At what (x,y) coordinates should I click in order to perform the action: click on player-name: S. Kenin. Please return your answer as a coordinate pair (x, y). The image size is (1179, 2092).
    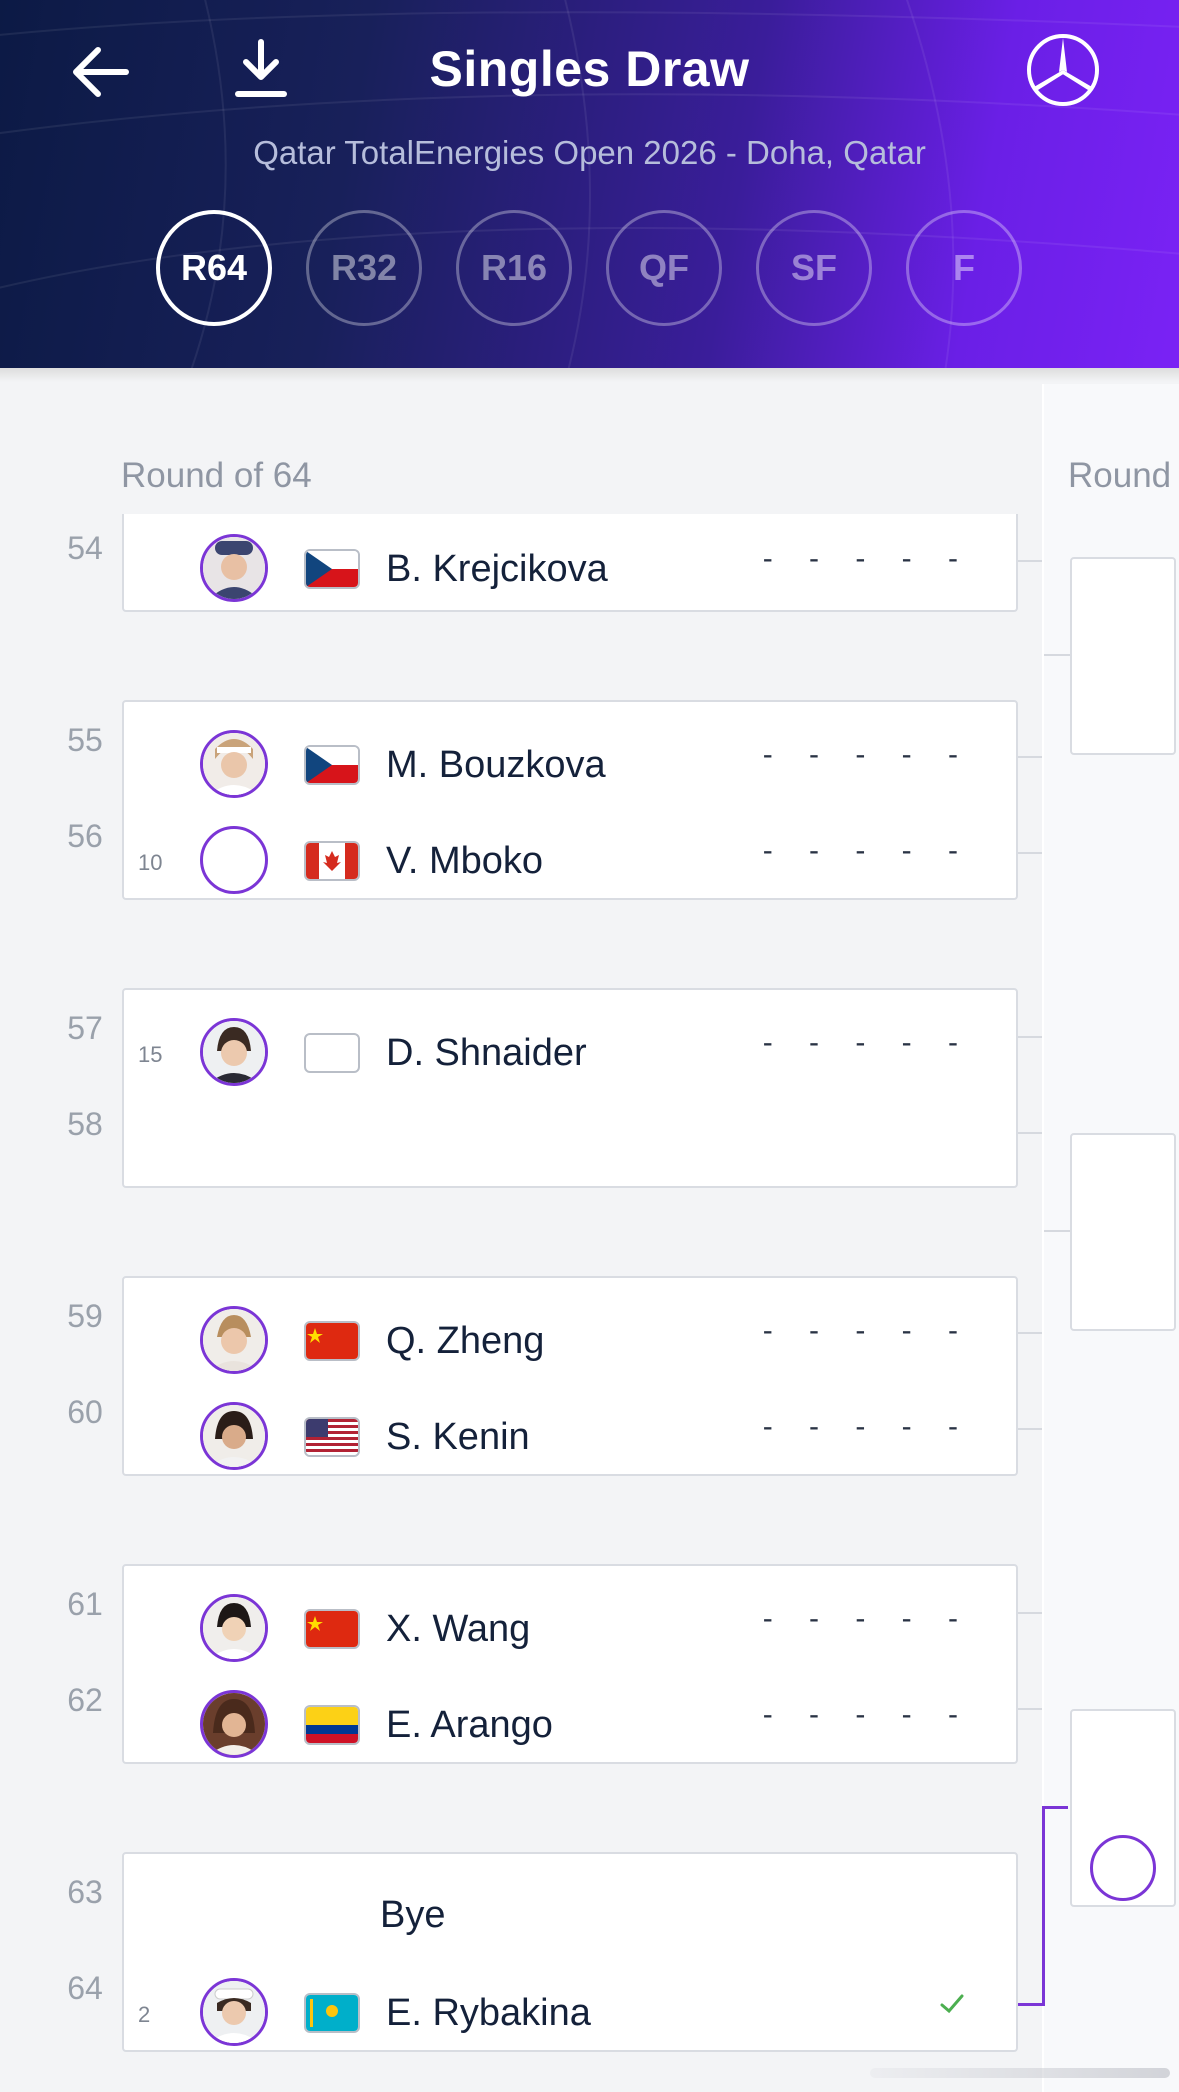
    Looking at the image, I should click on (458, 1437).